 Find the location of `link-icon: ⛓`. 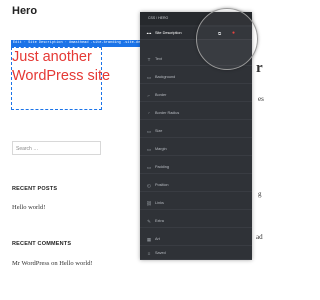

link-icon: ⛓ is located at coordinates (149, 203).